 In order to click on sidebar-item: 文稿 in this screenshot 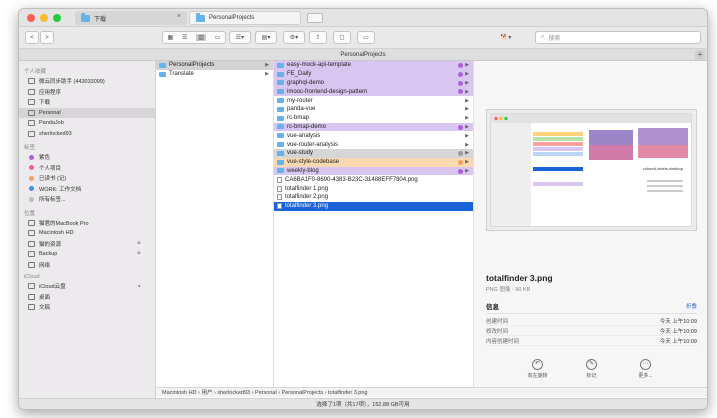, I will do `click(87, 307)`.